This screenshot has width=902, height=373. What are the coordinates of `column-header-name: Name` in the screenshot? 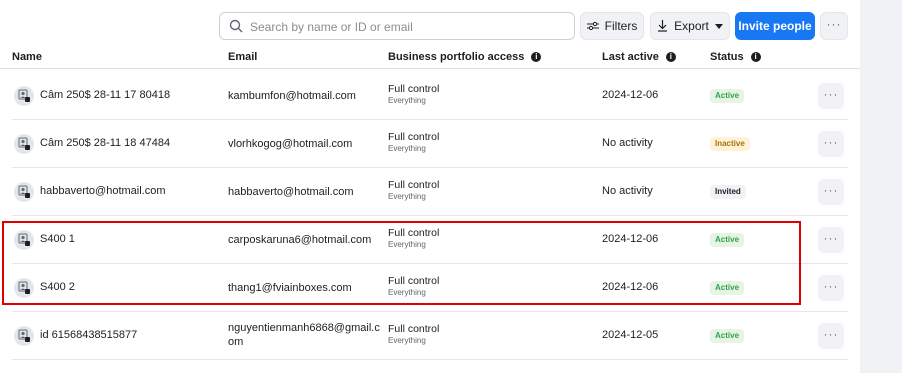 It's located at (27, 57).